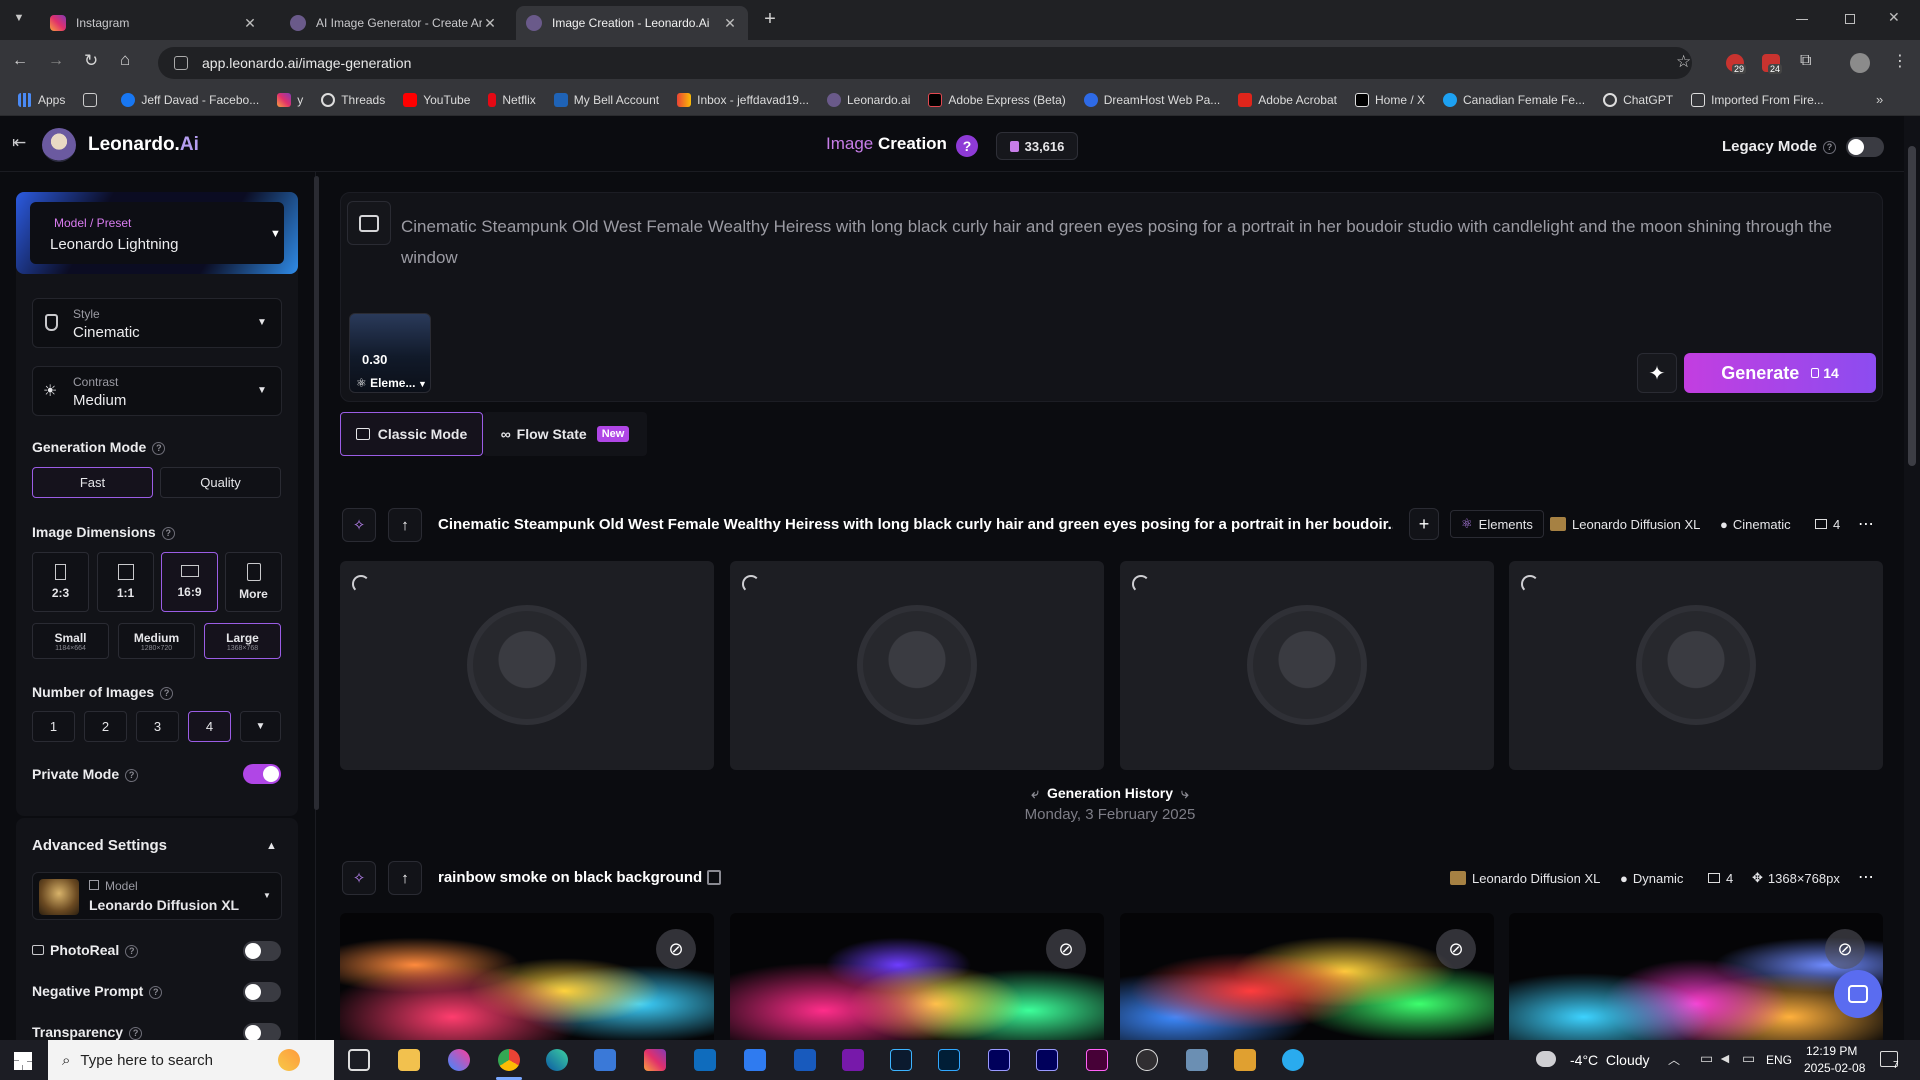  Describe the element at coordinates (436, 99) in the screenshot. I see `bookmark-youtube: YouTube` at that location.